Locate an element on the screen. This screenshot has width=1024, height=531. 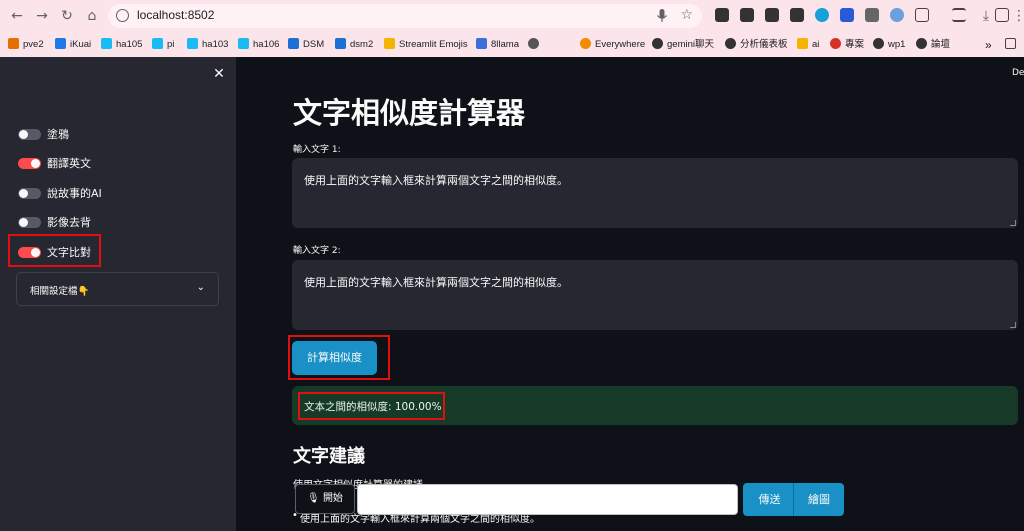
toggle-label: 翻譯英文 is located at coordinates (69, 163).